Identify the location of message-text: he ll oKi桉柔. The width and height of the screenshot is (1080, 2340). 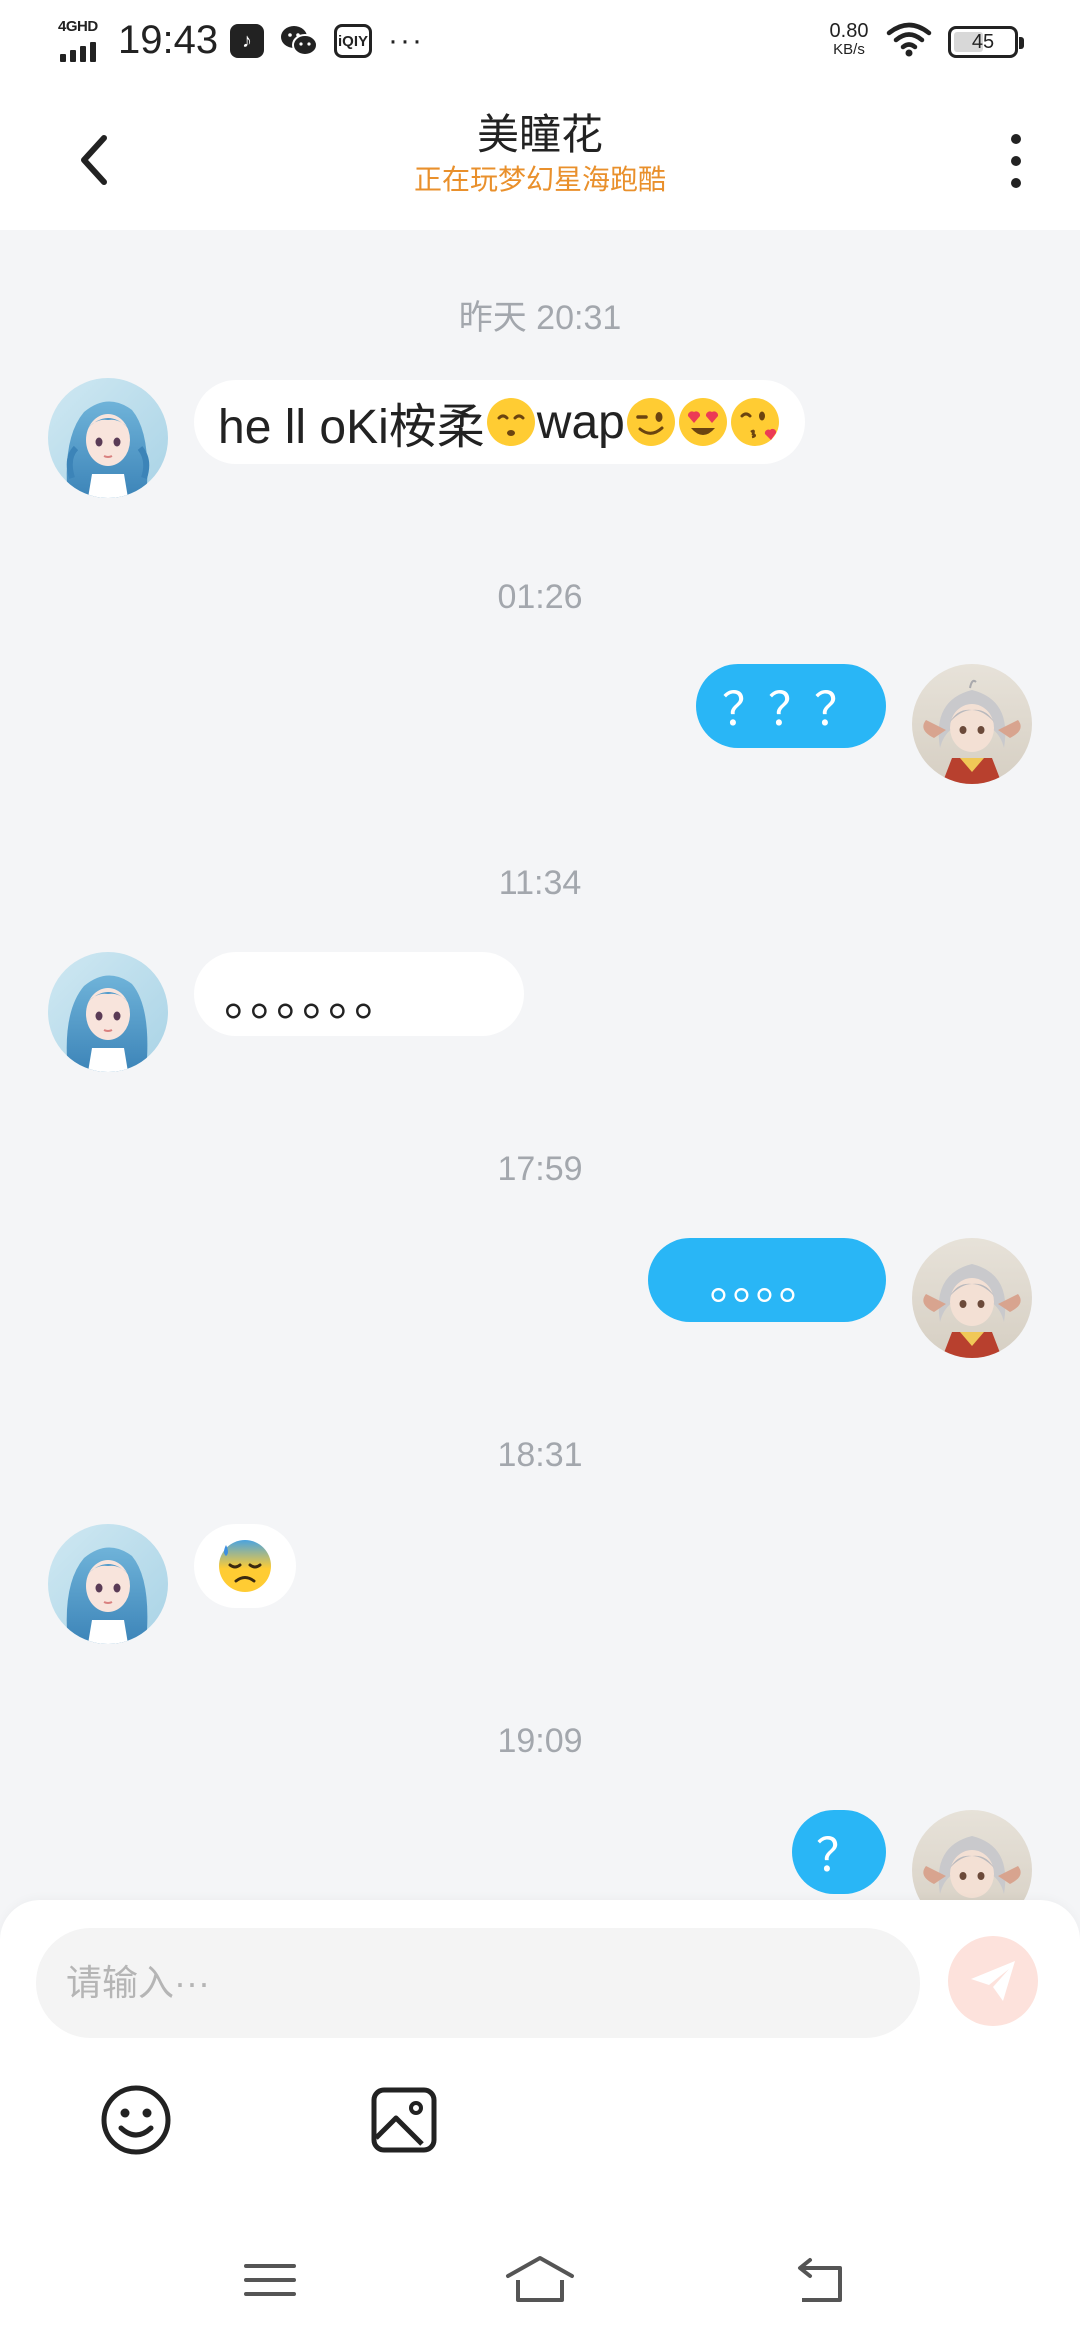
(351, 427).